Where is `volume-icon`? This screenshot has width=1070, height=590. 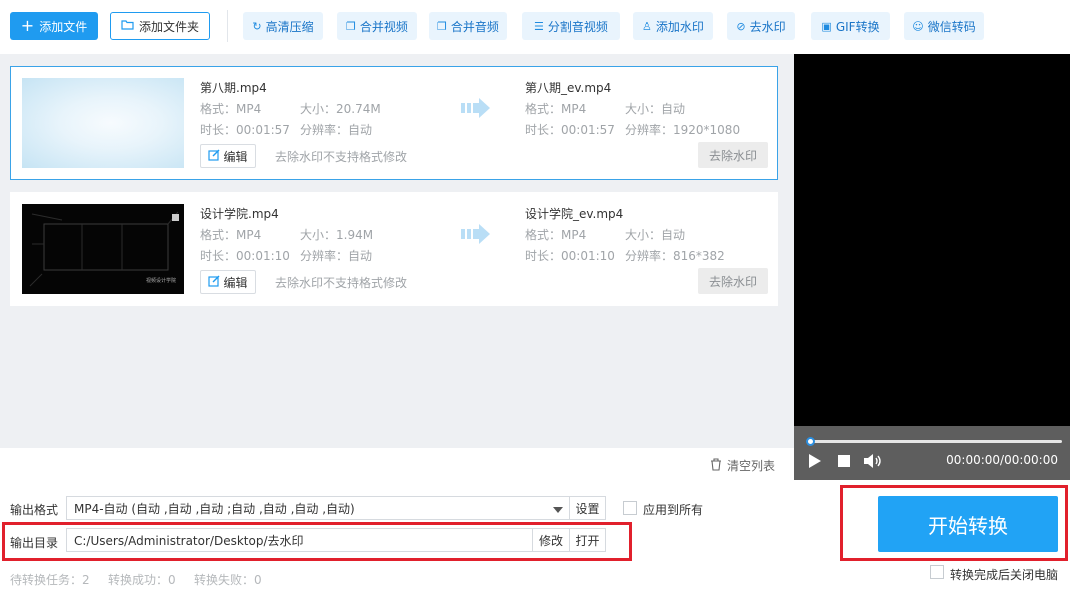 volume-icon is located at coordinates (873, 462).